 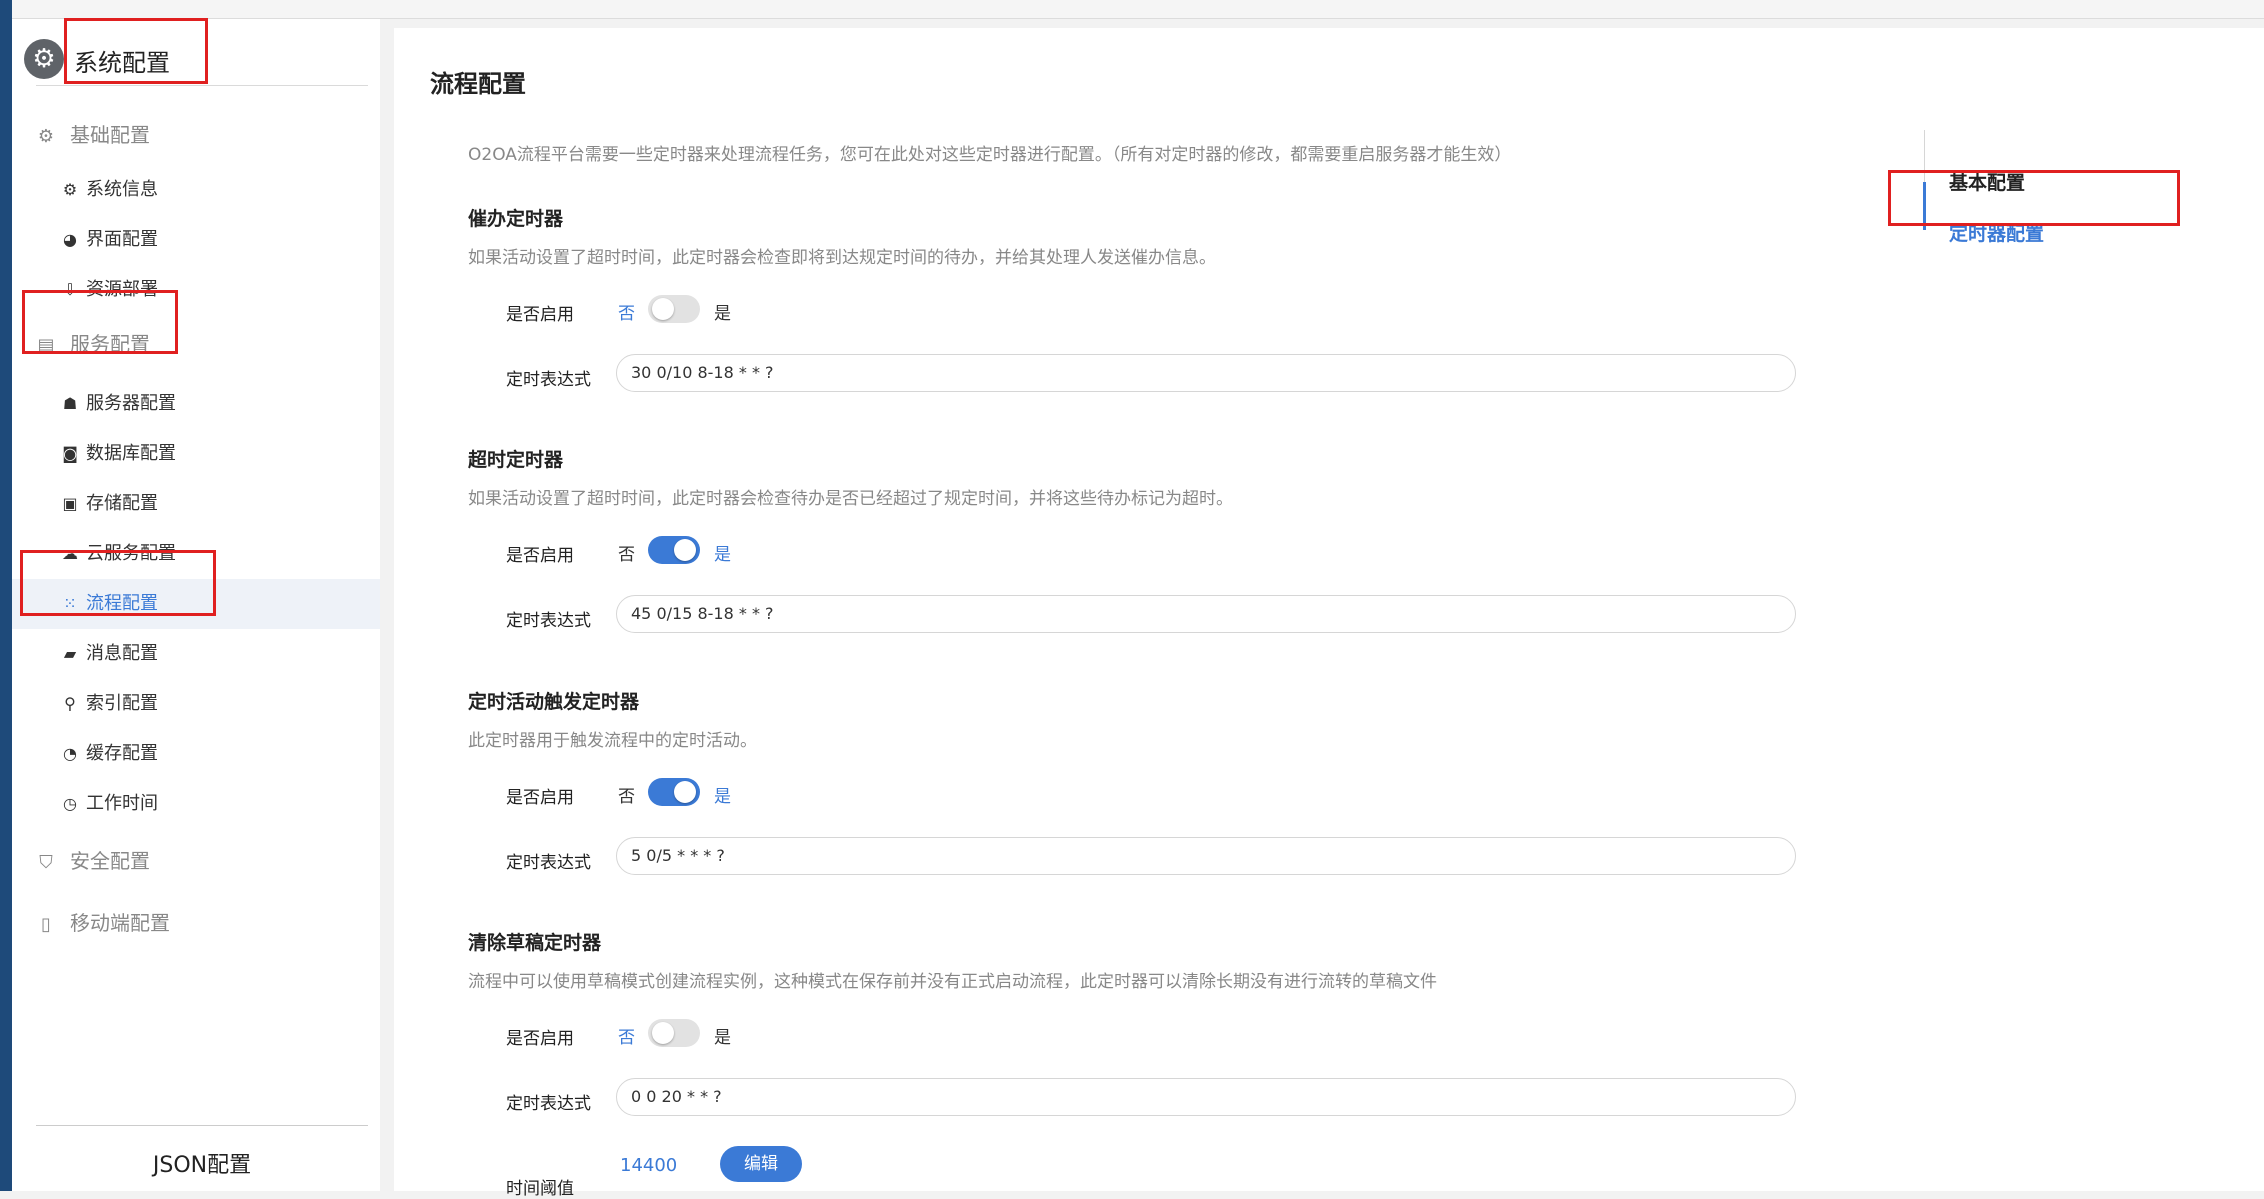 What do you see at coordinates (70, 653) in the screenshot?
I see `message-icon: ▰` at bounding box center [70, 653].